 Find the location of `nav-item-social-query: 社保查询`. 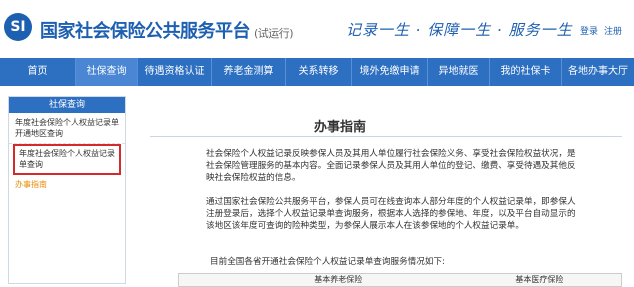

nav-item-social-query: 社保查询 is located at coordinates (107, 72).